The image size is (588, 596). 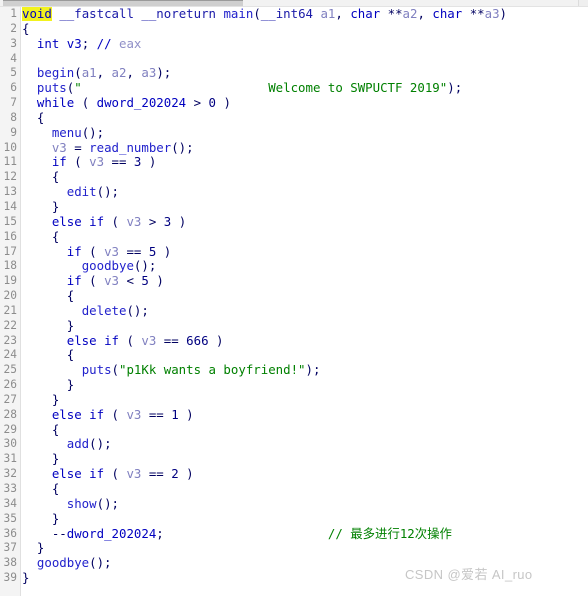 I want to click on code-line: if ( v3 == 5 ), so click(x=305, y=252).